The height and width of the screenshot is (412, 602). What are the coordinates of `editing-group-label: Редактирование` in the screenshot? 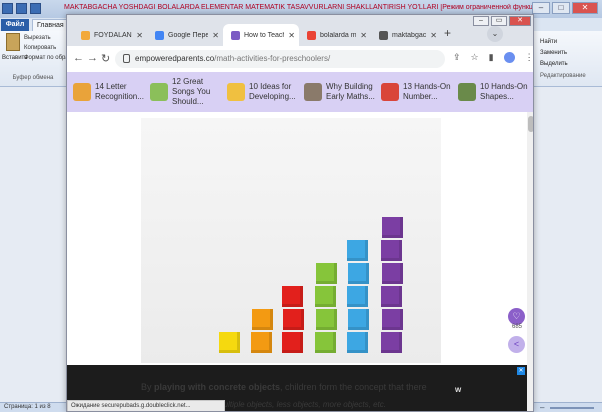 It's located at (563, 76).